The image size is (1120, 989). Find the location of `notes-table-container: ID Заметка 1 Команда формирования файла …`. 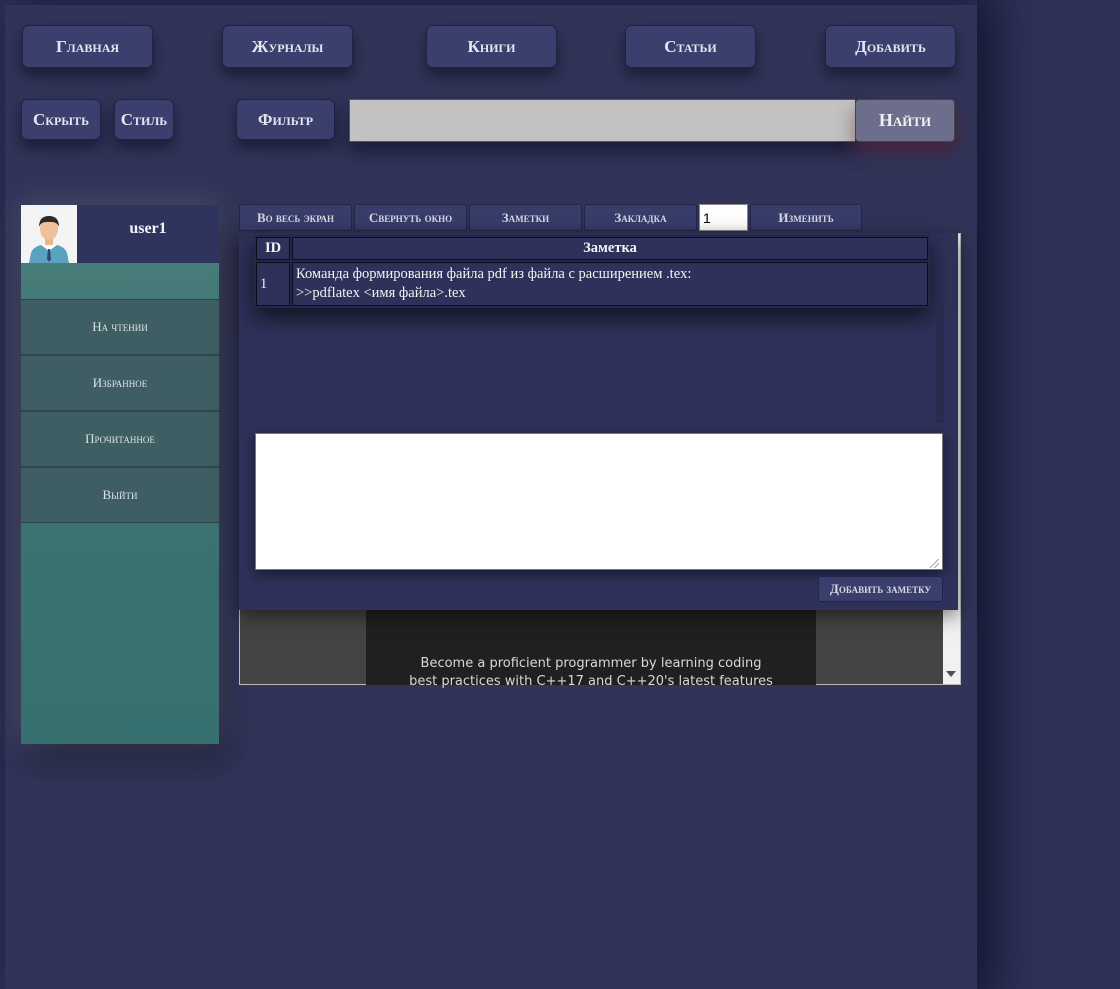

notes-table-container: ID Заметка 1 Команда формирования файла … is located at coordinates (599, 328).